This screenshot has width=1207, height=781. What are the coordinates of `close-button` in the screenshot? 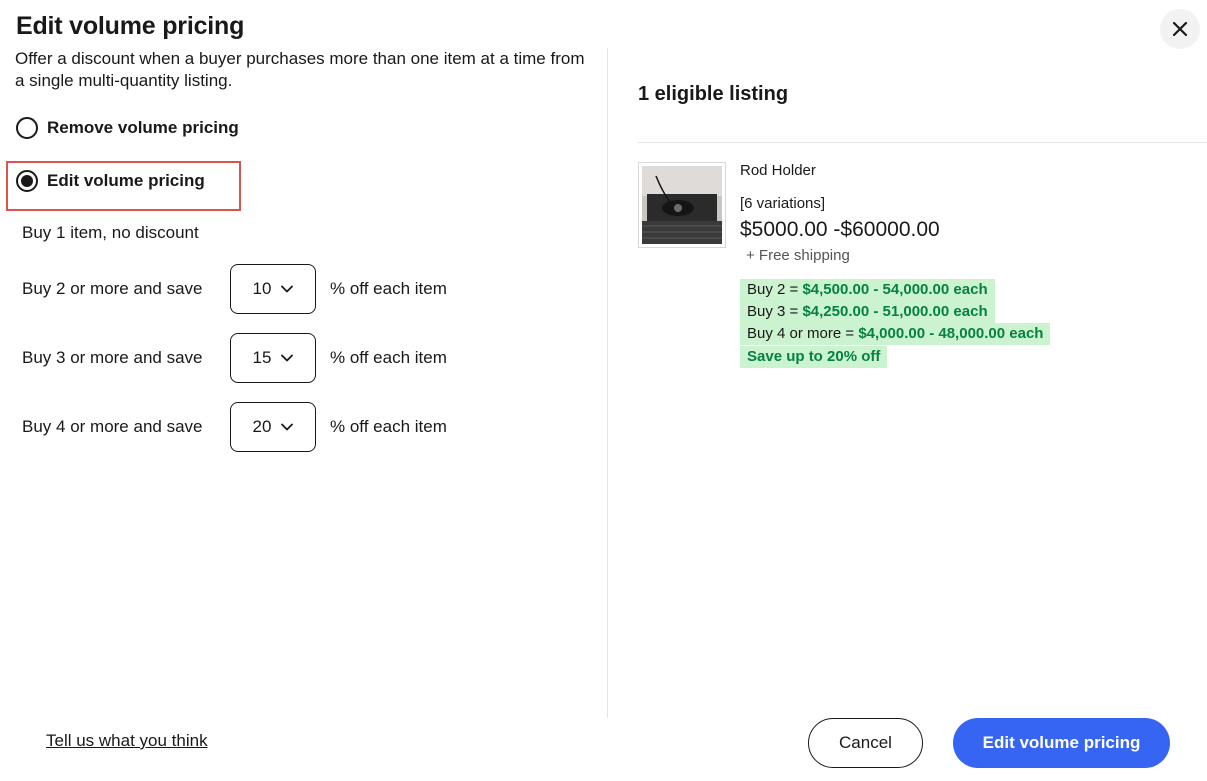 It's located at (1180, 29).